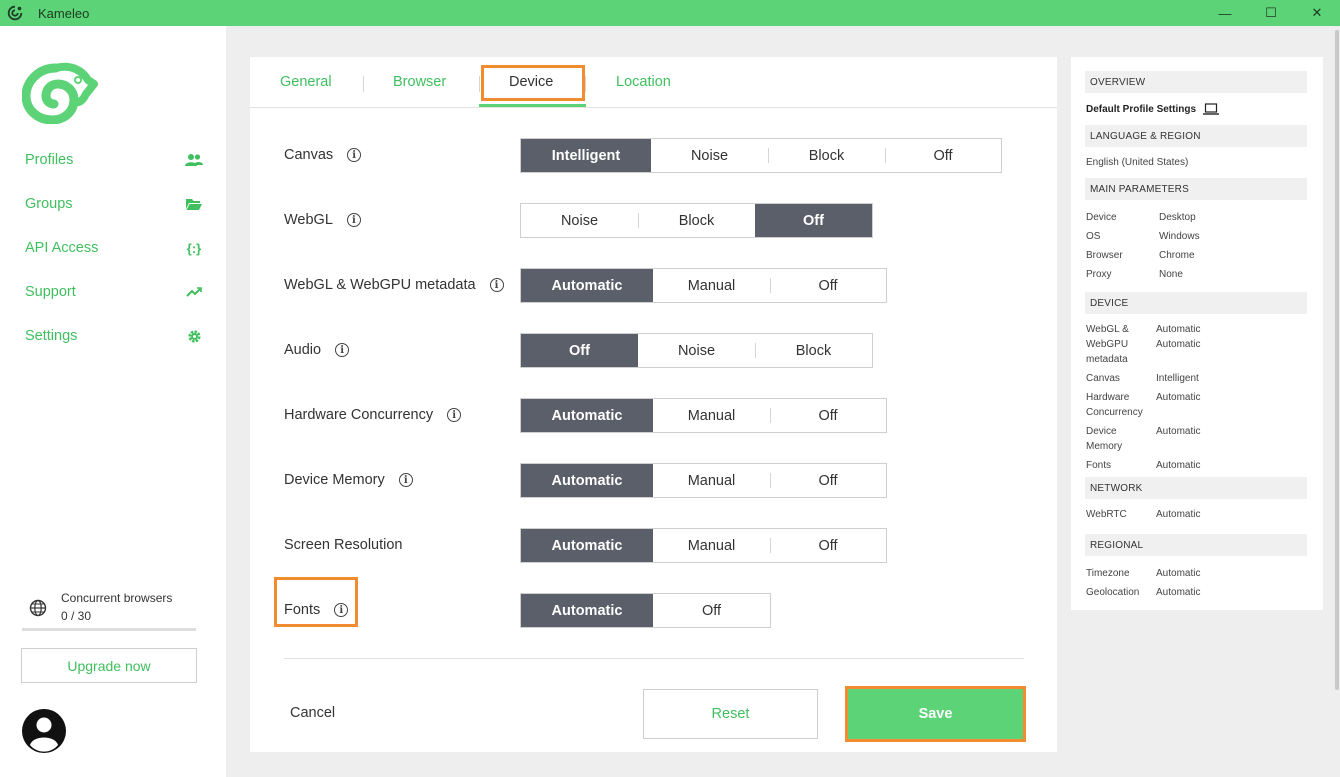 Image resolution: width=1340 pixels, height=777 pixels. I want to click on minimize-button: —, so click(1225, 13).